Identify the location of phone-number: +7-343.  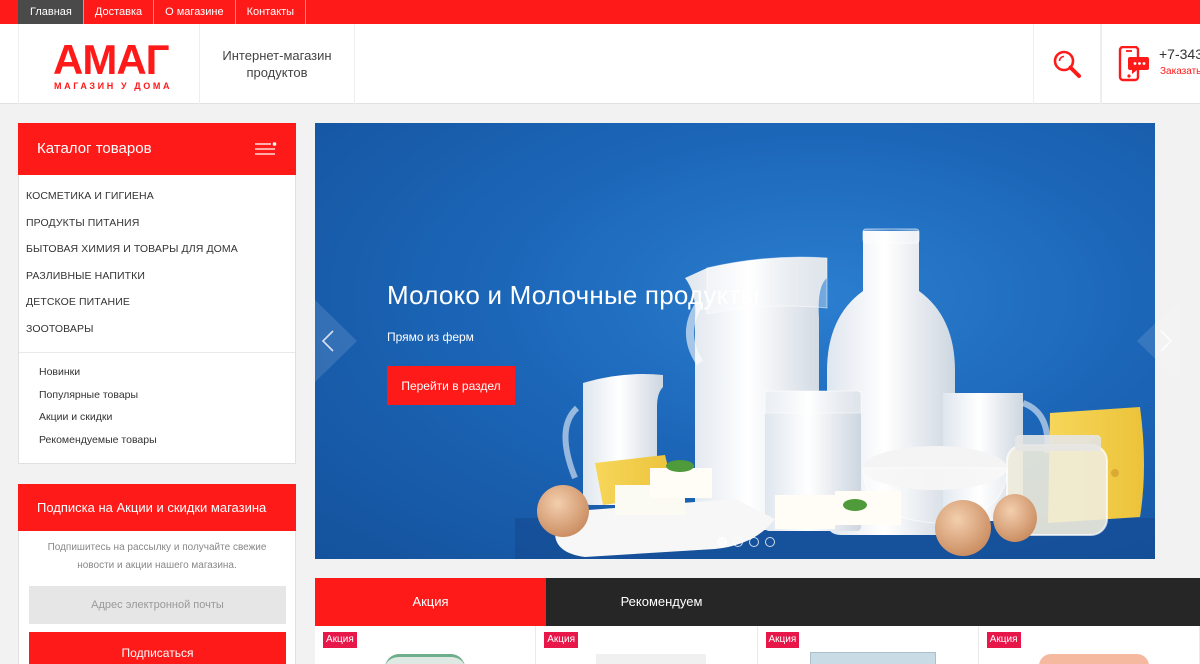
(1179, 54).